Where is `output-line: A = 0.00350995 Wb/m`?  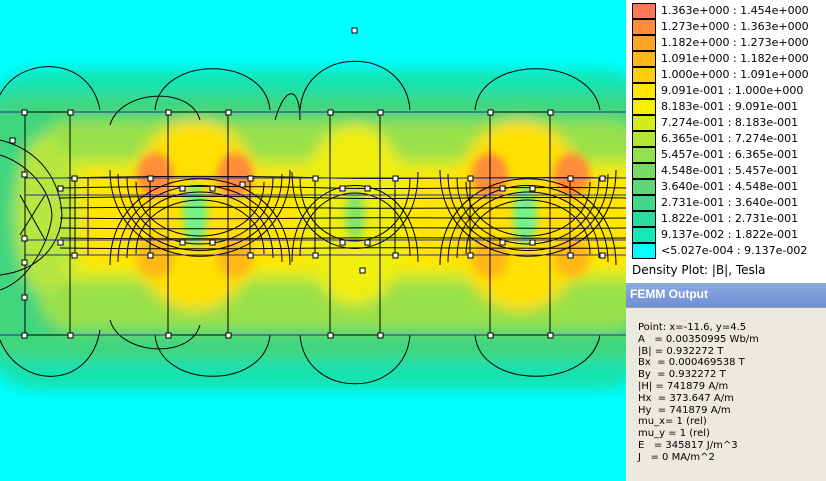 output-line: A = 0.00350995 Wb/m is located at coordinates (698, 339).